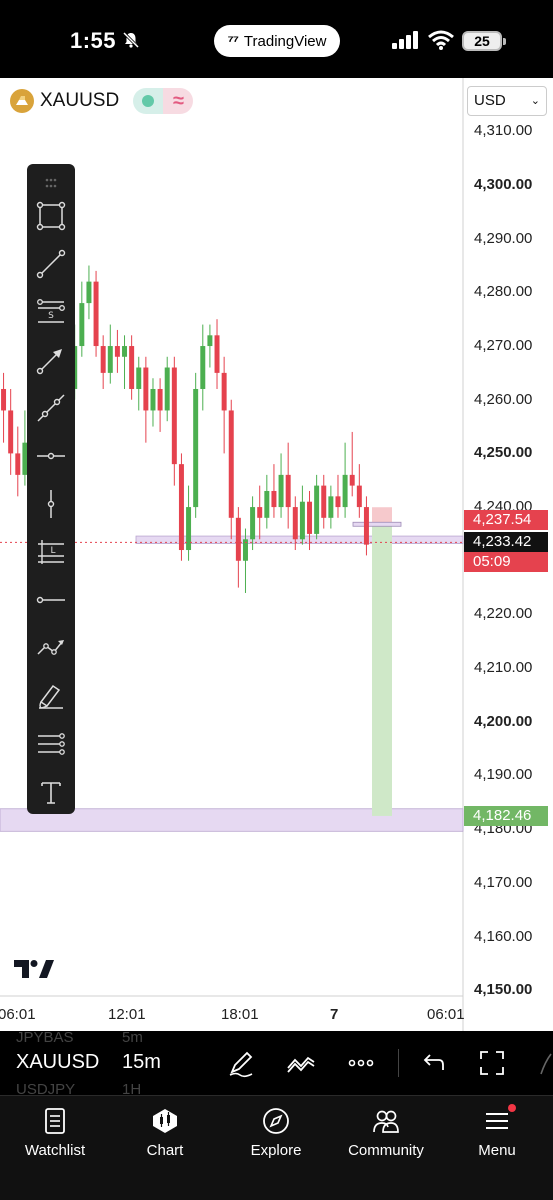 The height and width of the screenshot is (1200, 553). I want to click on price-tick: 4,170.00, so click(503, 882).